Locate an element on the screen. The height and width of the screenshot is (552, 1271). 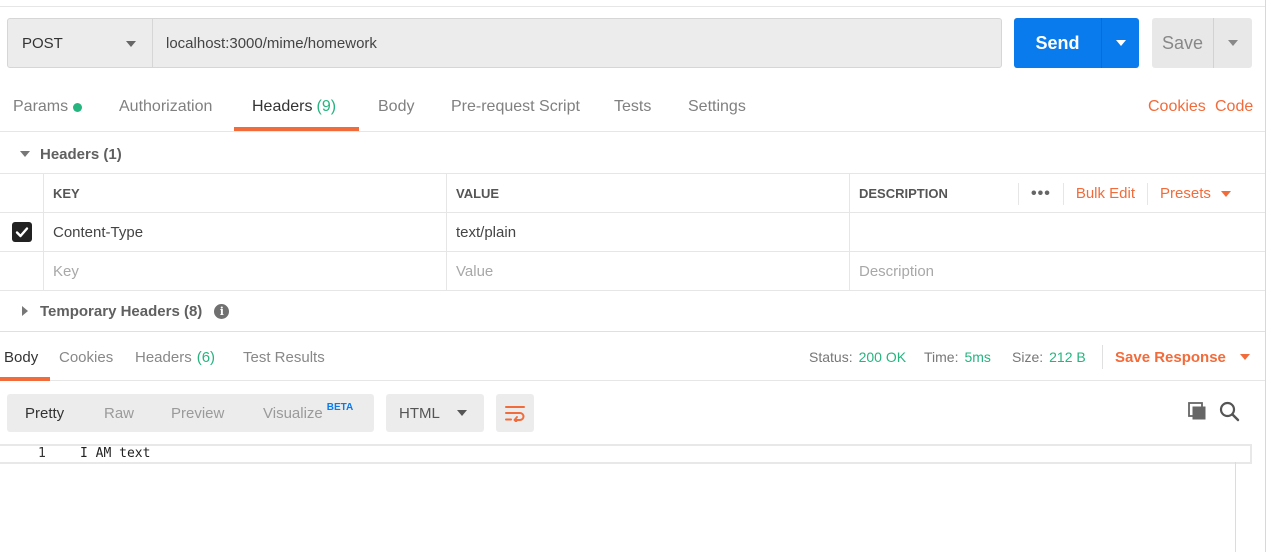
table-row-empty: Key Value Description is located at coordinates (632, 271).